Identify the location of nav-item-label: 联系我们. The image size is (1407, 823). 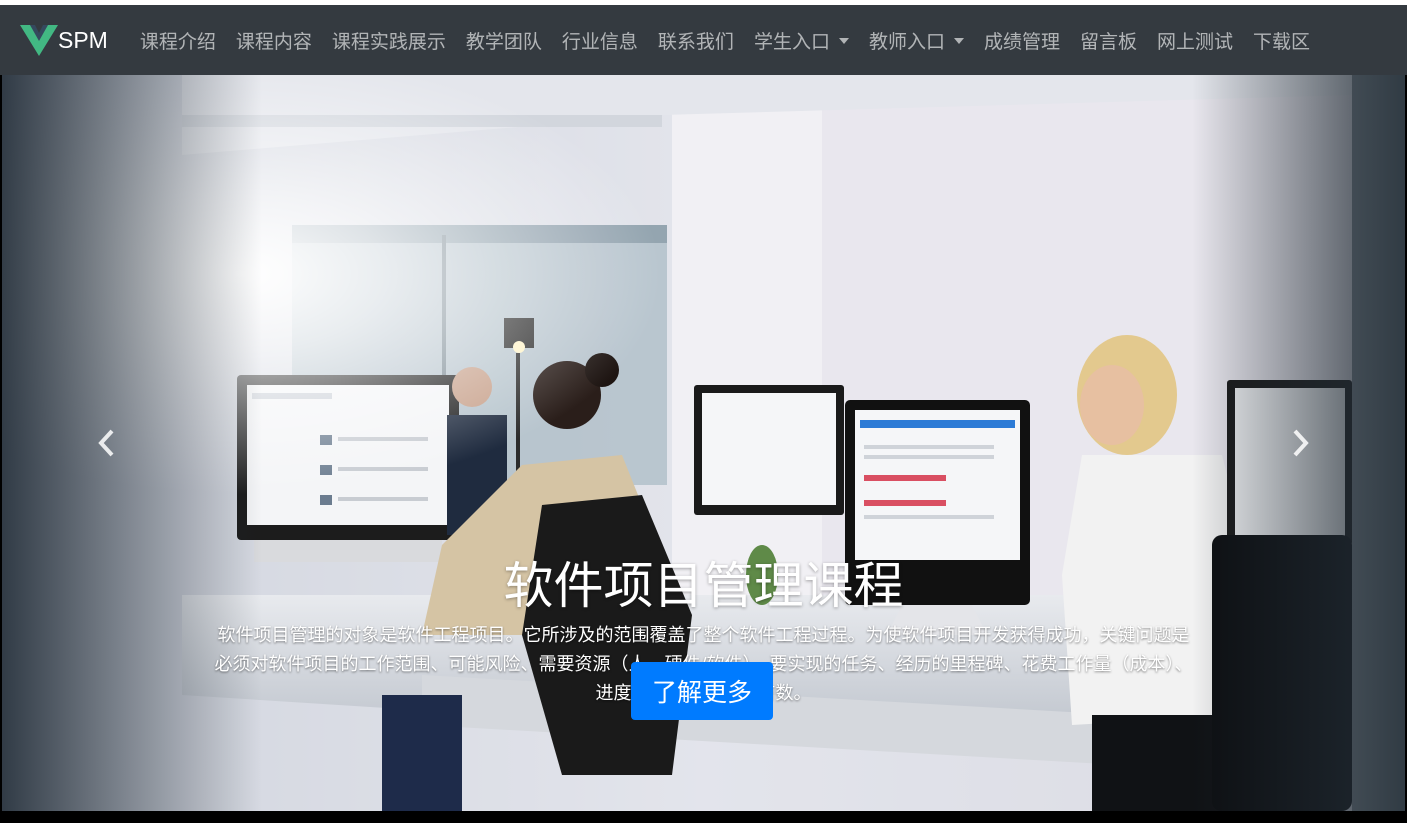
(695, 41).